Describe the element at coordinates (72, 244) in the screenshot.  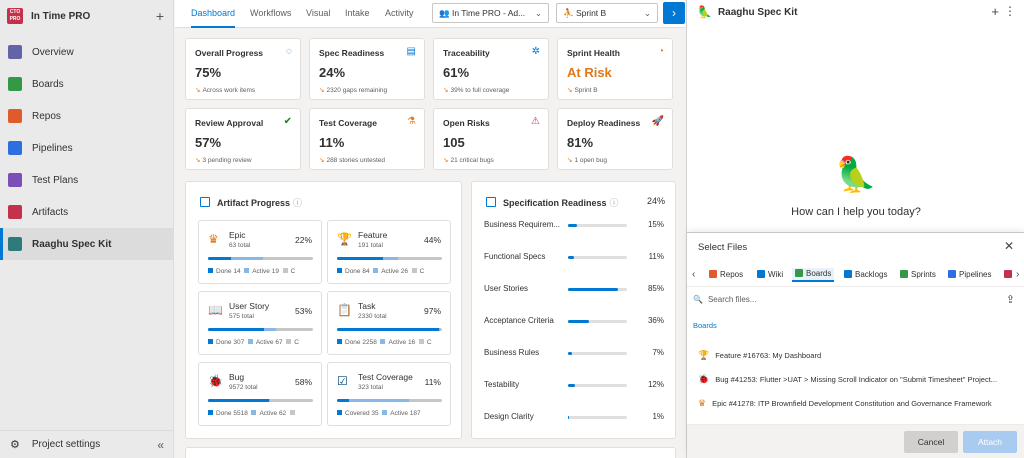
I see `nav-label: Raaghu Spec Kit` at that location.